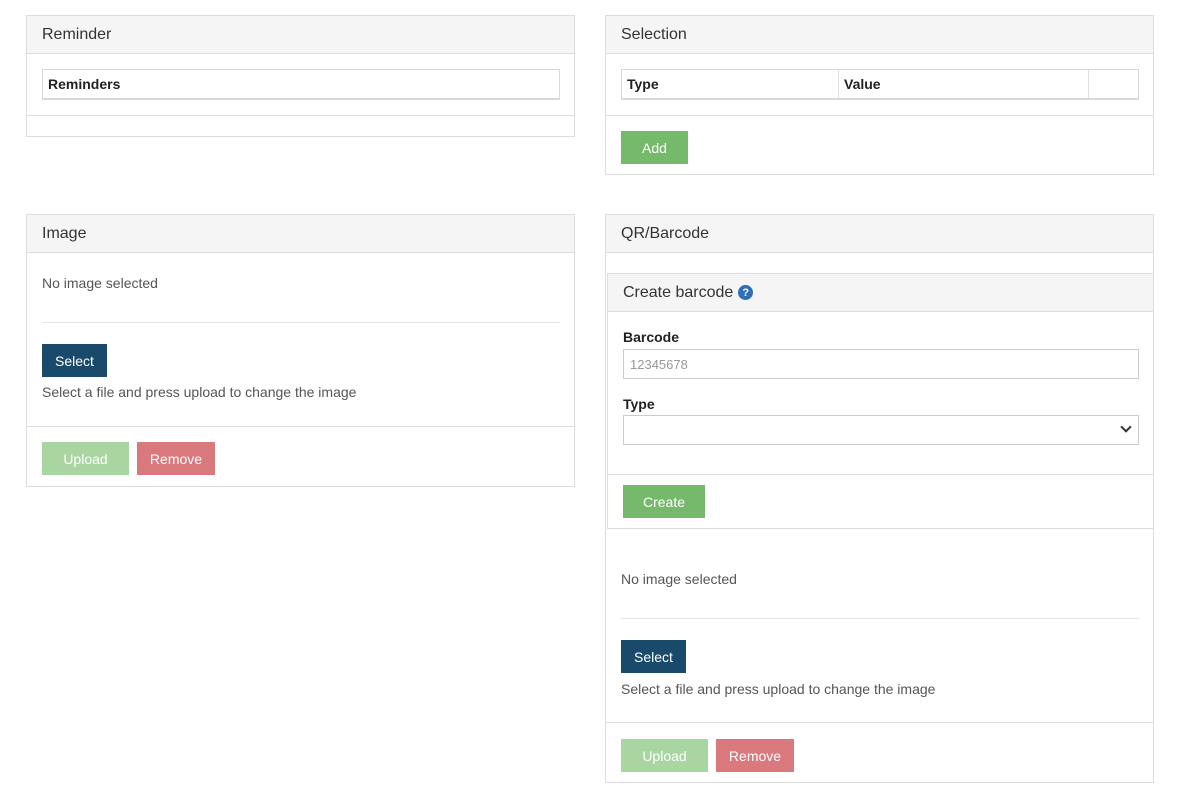 The image size is (1180, 800). I want to click on image-status: No image selected, so click(100, 283).